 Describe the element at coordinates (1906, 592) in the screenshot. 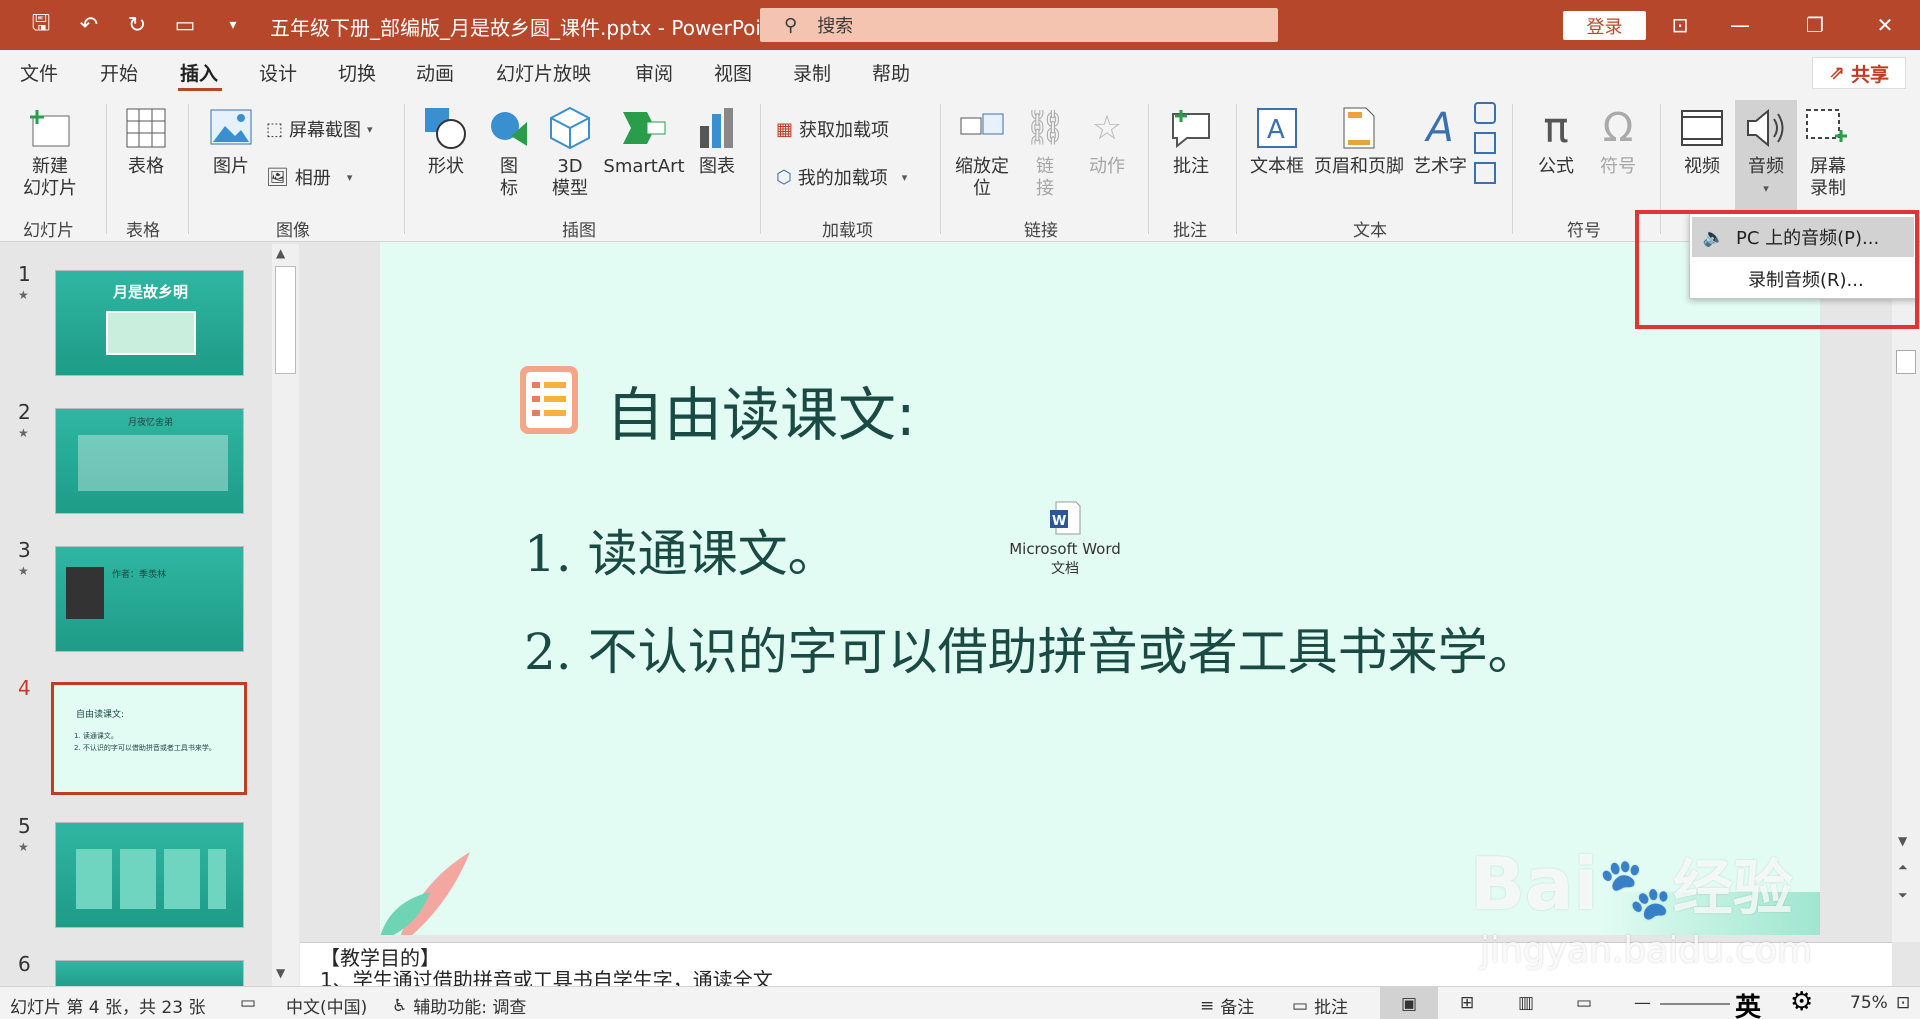

I see `slide-scrollbar: ▼ ⏶ ⏷` at that location.